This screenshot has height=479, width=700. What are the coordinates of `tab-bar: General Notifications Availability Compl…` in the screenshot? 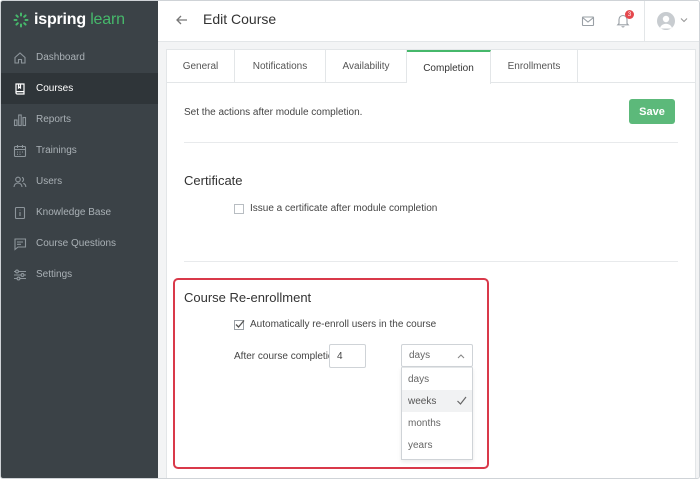 It's located at (431, 67).